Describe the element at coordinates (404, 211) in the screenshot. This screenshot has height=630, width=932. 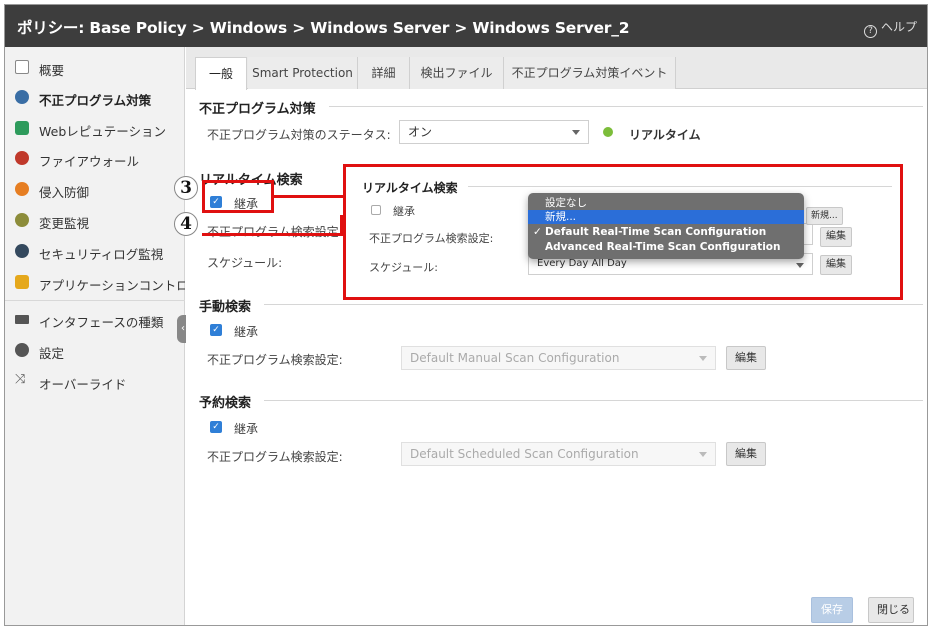
I see `overlay-inherit-label: 継承` at that location.